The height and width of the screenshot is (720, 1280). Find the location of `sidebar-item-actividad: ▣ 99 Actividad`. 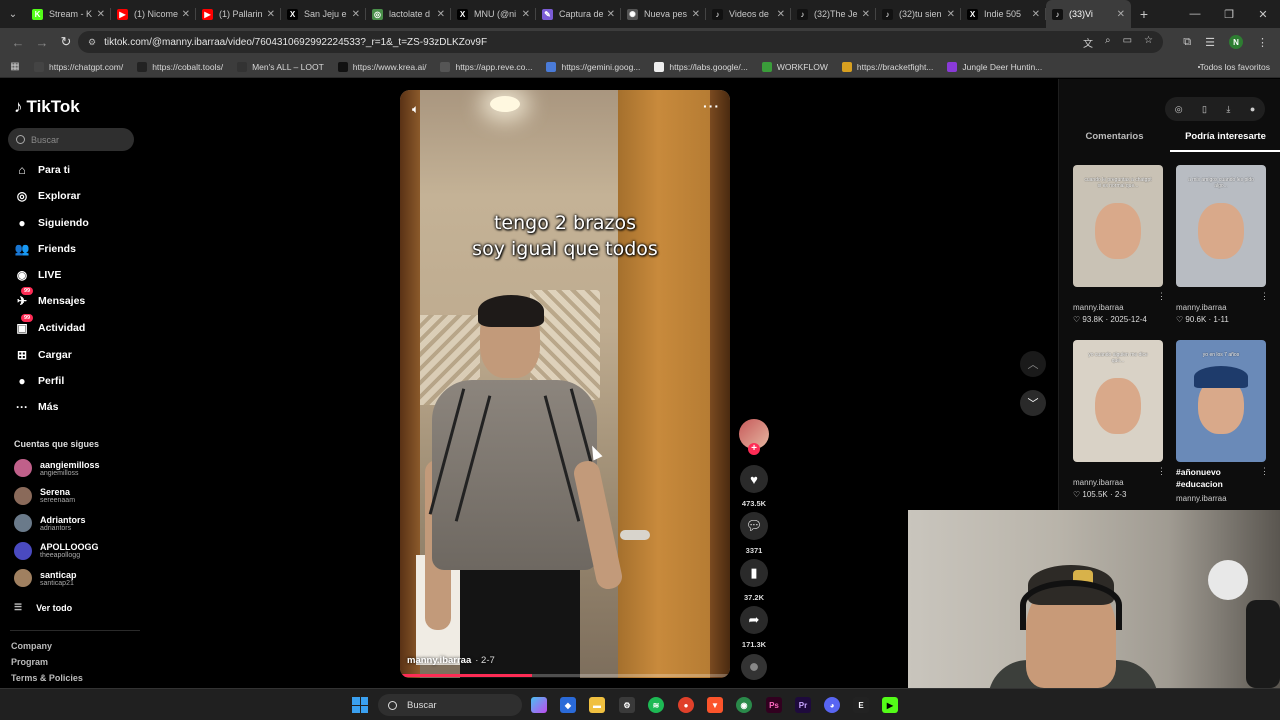

sidebar-item-actividad: ▣ 99 Actividad is located at coordinates (49, 325).